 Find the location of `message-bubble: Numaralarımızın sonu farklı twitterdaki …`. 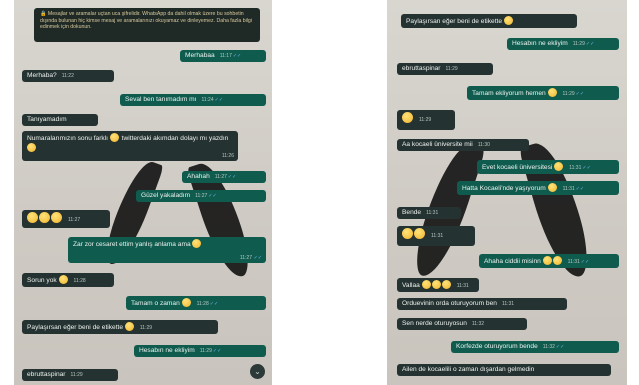

message-bubble: Numaralarımızın sonu farklı twitterdaki … is located at coordinates (130, 146).